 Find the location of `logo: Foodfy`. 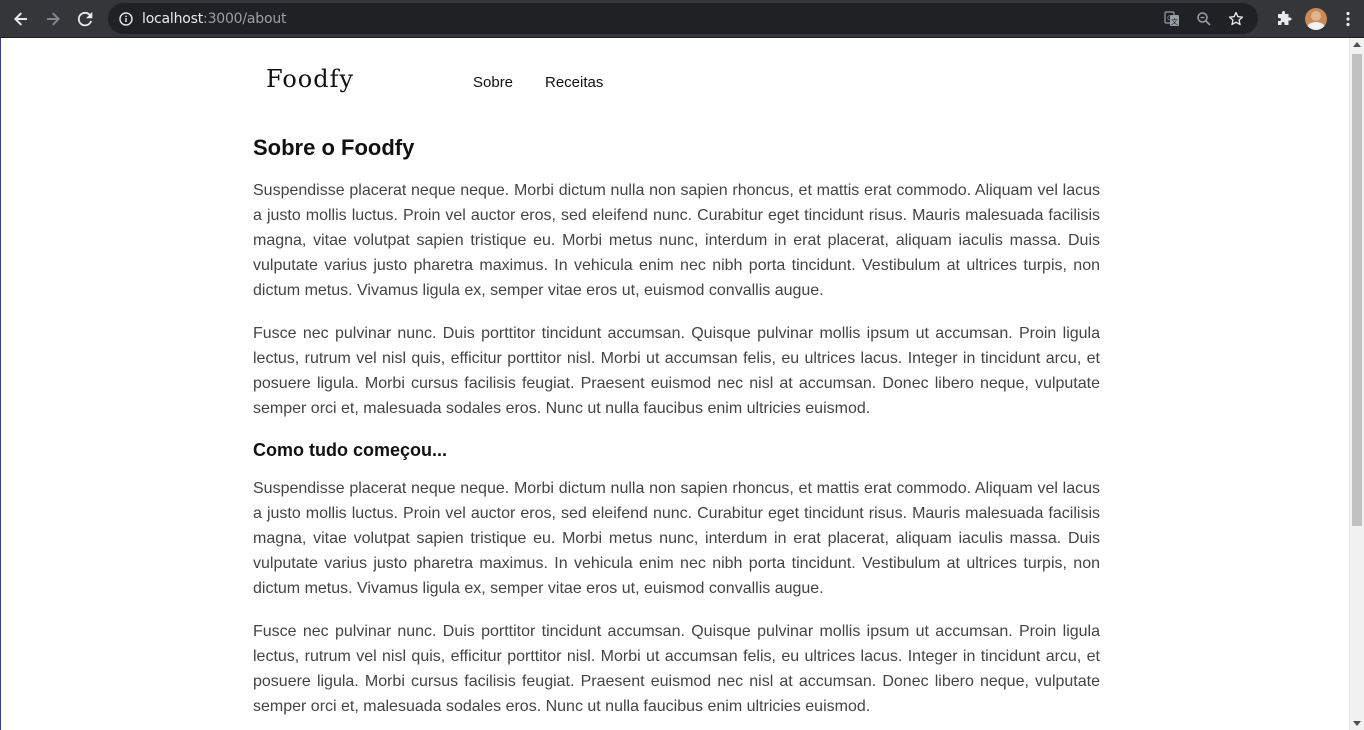

logo: Foodfy is located at coordinates (310, 79).